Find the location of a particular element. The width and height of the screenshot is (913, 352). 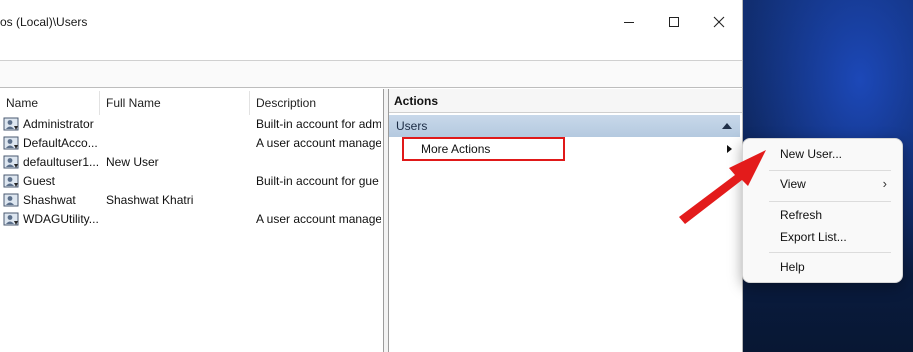

maximize-button is located at coordinates (674, 22).